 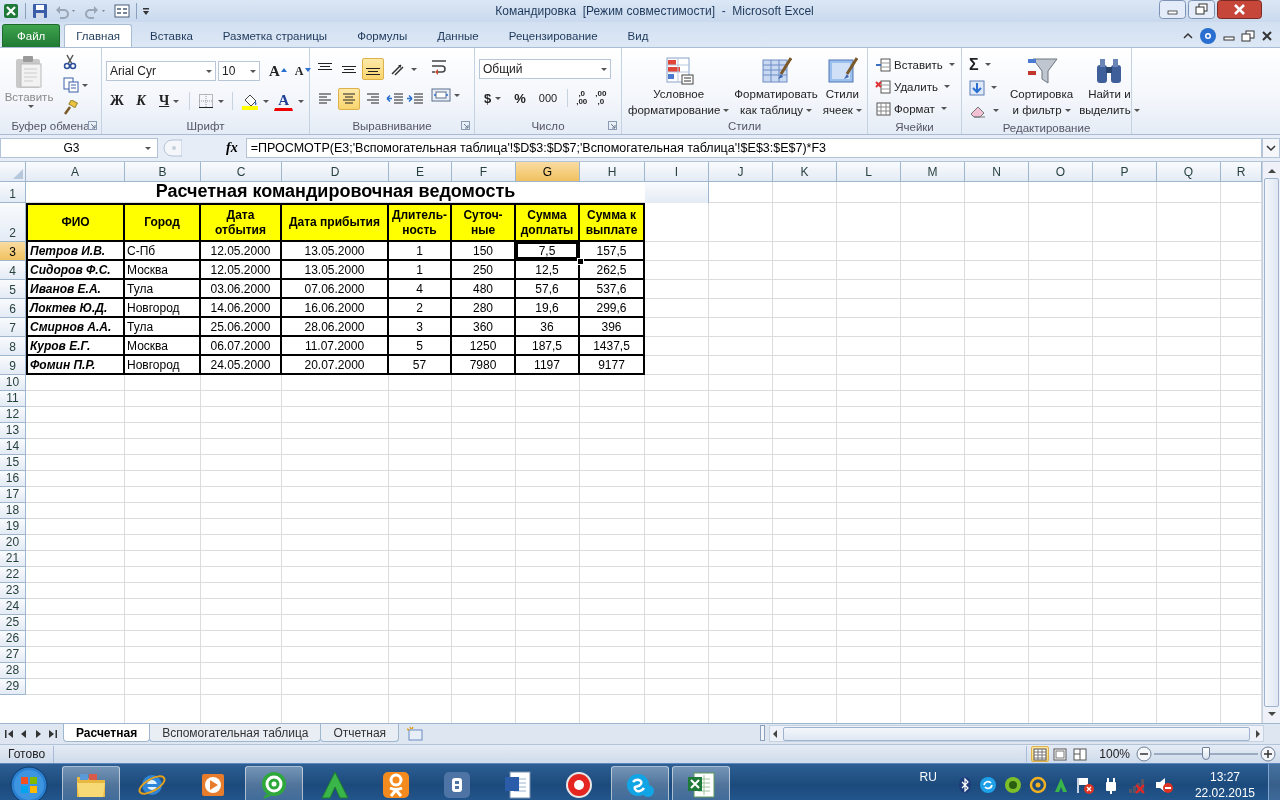 What do you see at coordinates (13, 639) in the screenshot?
I see `row-header: 26` at bounding box center [13, 639].